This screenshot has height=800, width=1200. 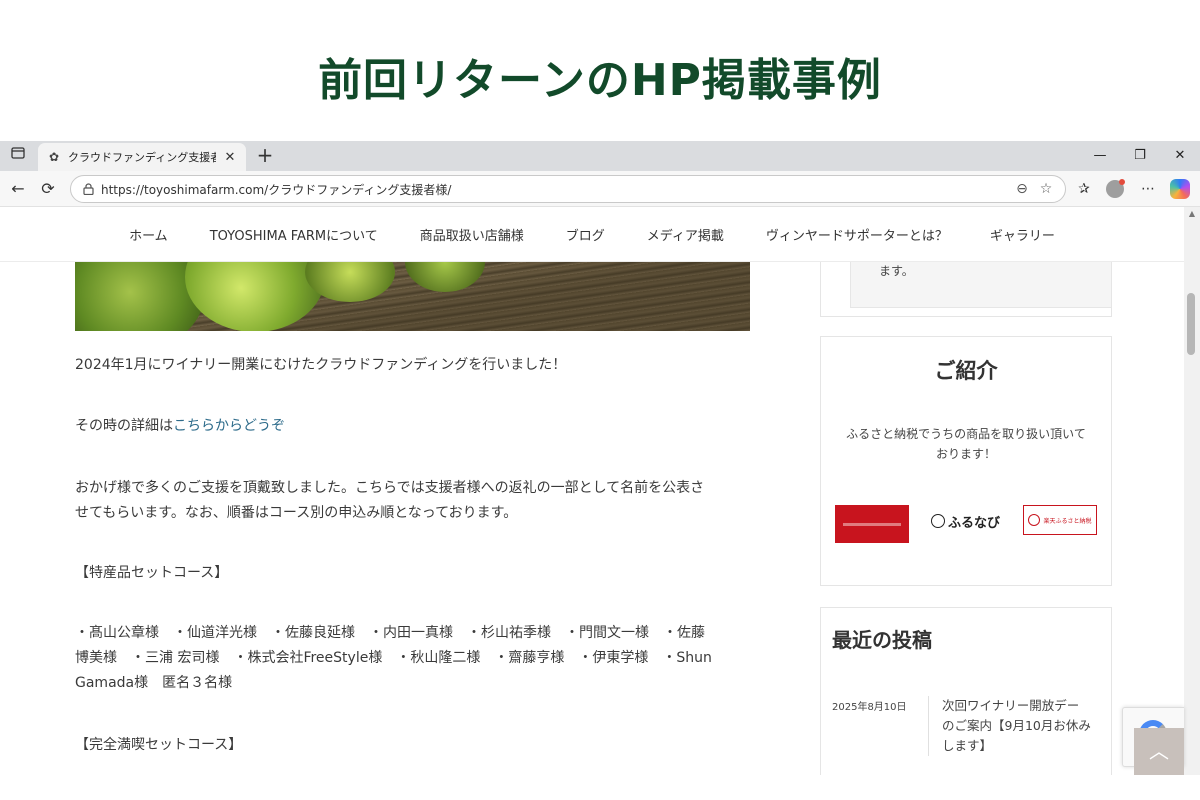 What do you see at coordinates (148, 234) in the screenshot?
I see `nav-item-home: ホーム` at bounding box center [148, 234].